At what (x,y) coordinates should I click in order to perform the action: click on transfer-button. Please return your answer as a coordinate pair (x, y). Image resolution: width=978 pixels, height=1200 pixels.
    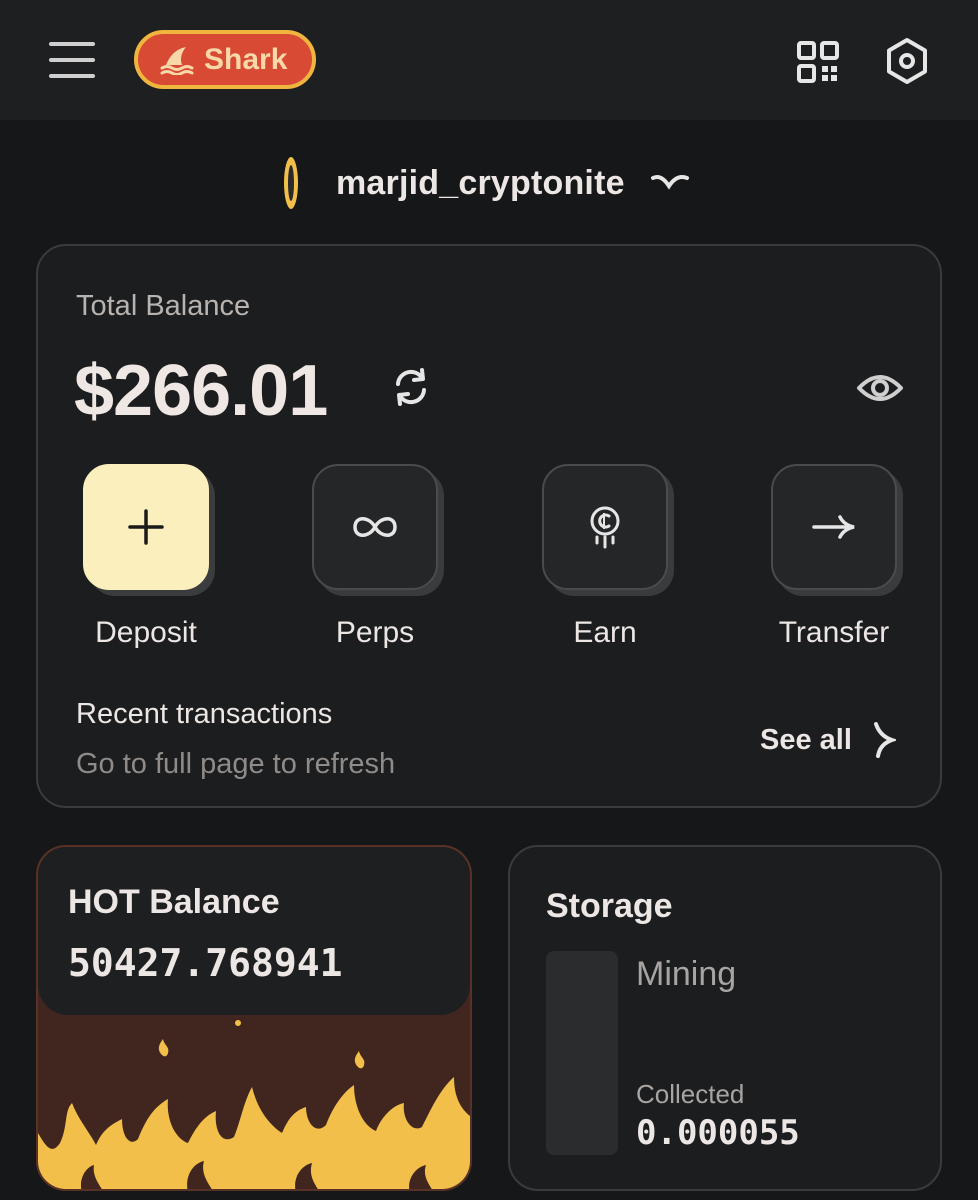
    Looking at the image, I should click on (834, 527).